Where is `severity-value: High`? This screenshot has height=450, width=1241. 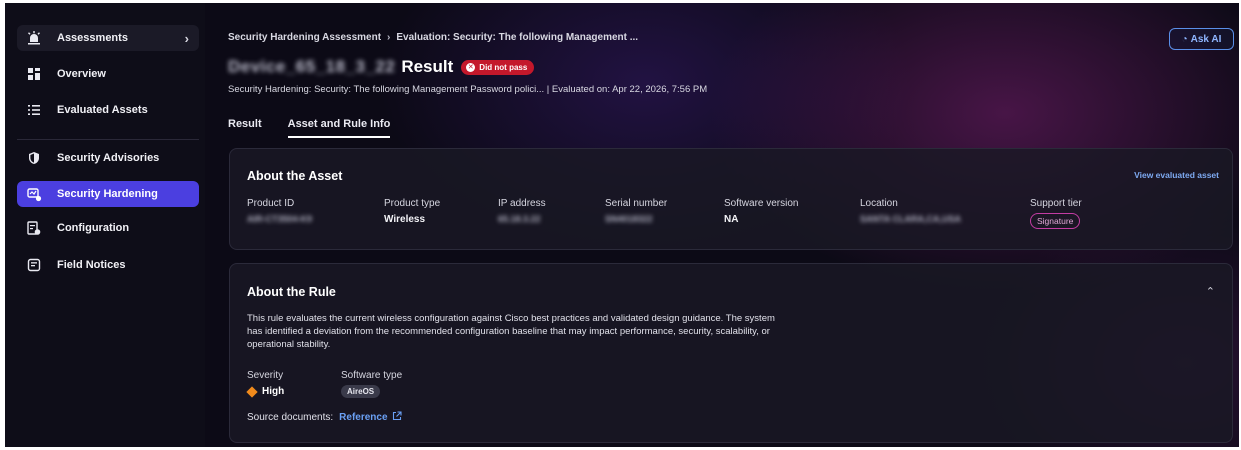
severity-value: High is located at coordinates (265, 391).